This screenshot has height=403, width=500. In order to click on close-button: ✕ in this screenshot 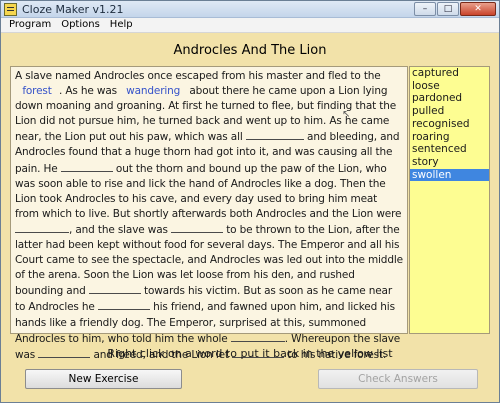, I will do `click(478, 9)`.